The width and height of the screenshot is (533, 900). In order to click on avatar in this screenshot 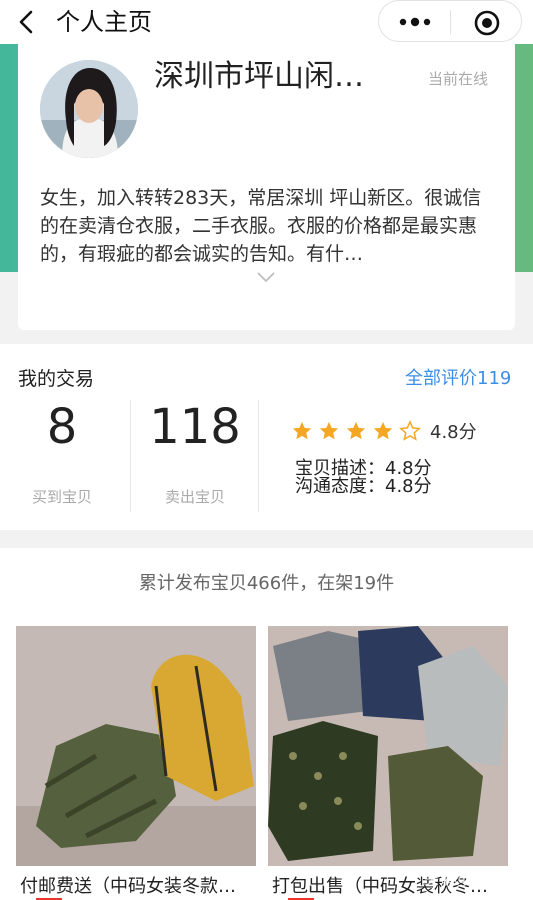, I will do `click(89, 109)`.